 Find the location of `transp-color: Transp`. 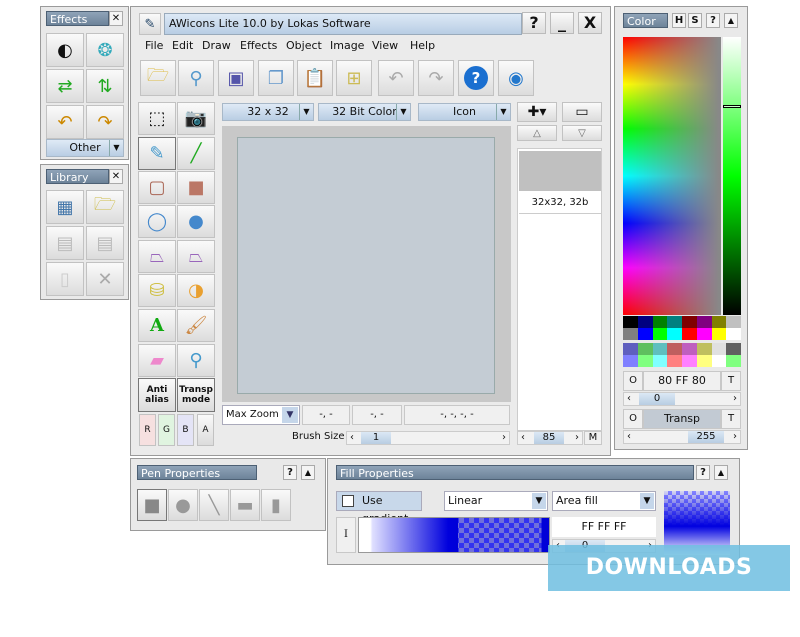

transp-color: Transp is located at coordinates (682, 419).